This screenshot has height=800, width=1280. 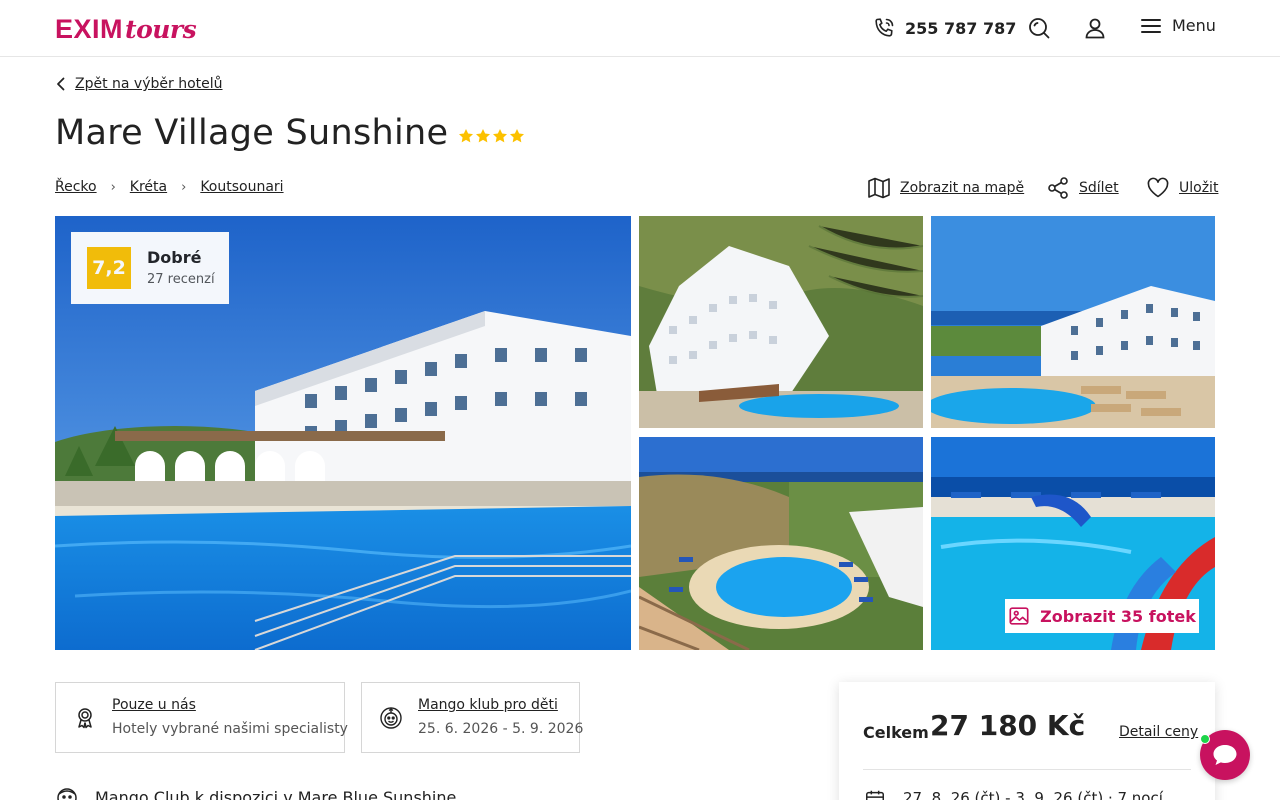 I want to click on site-header: EXIM tours 255 787 787 Menu, so click(x=640, y=28).